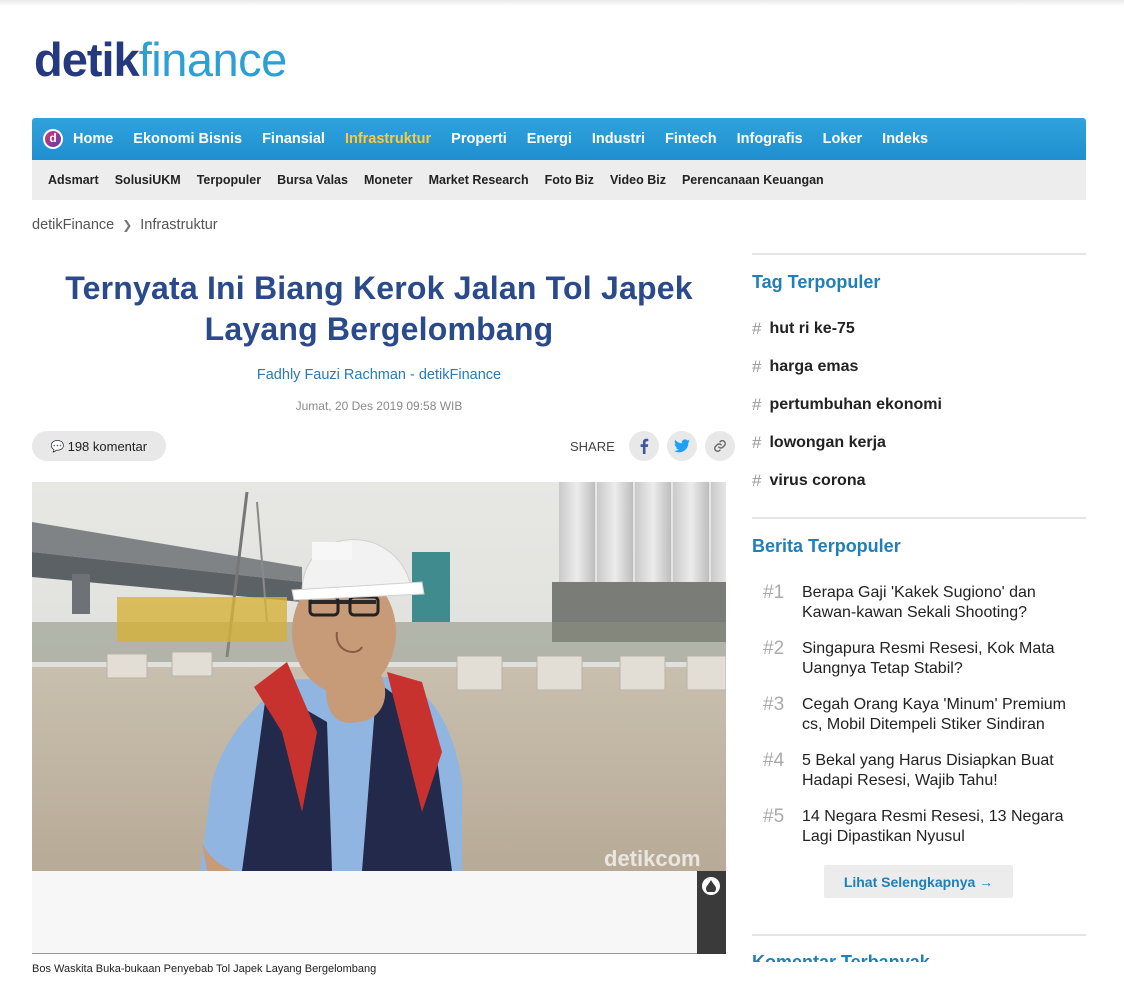  What do you see at coordinates (638, 180) in the screenshot?
I see `subnav-item: Video Biz` at bounding box center [638, 180].